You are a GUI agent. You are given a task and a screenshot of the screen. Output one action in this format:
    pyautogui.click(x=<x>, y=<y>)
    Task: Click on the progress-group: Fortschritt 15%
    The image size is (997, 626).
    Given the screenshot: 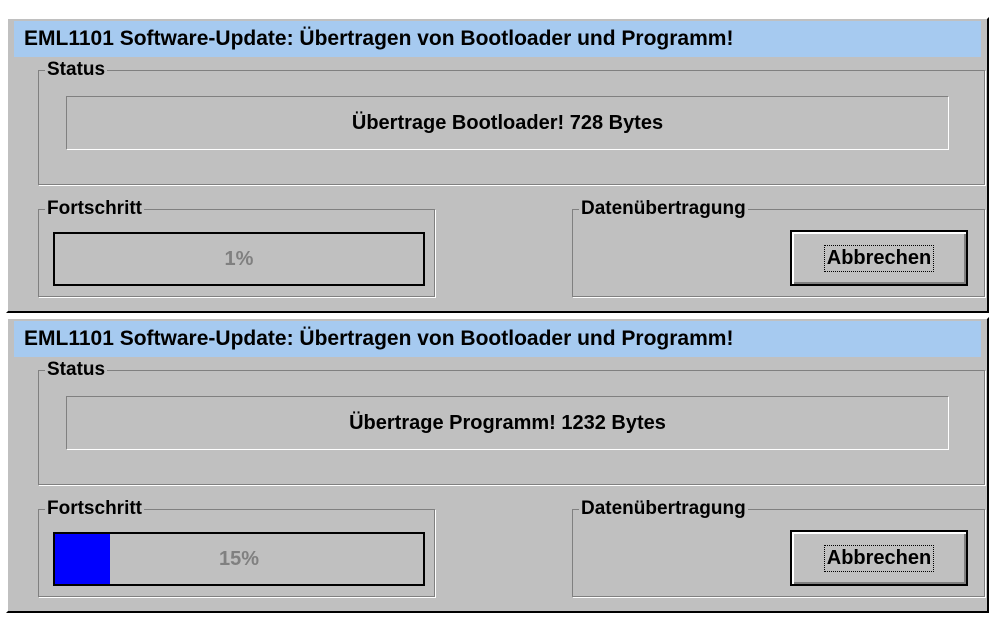 What is the action you would take?
    pyautogui.click(x=236, y=548)
    